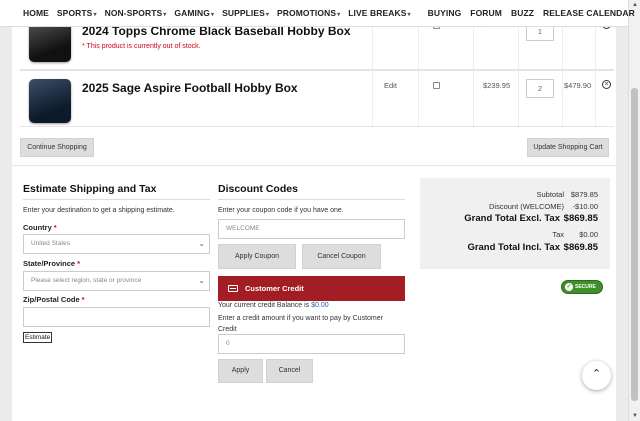 The image size is (640, 421). Describe the element at coordinates (568, 147) in the screenshot. I see `update-cart-button: Update Shopping Cart` at that location.